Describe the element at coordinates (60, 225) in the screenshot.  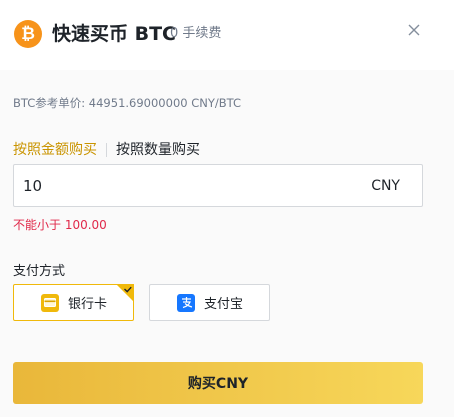
I see `validation-error: 不能小于 100.00` at that location.